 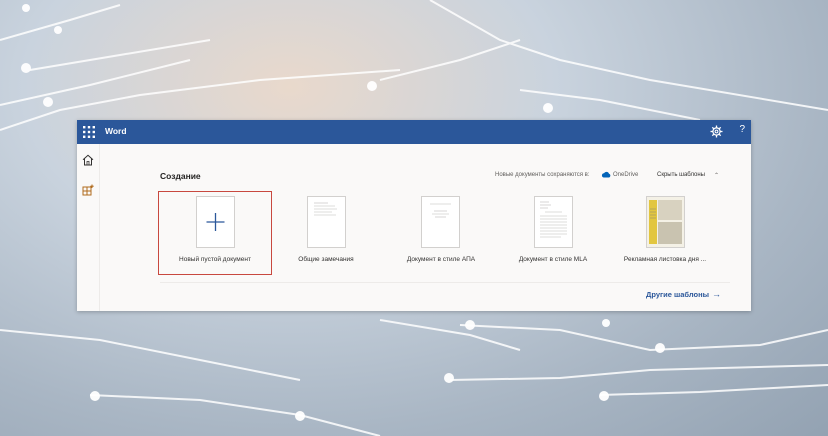 I want to click on blank-document-thumbnail, so click(x=215, y=222).